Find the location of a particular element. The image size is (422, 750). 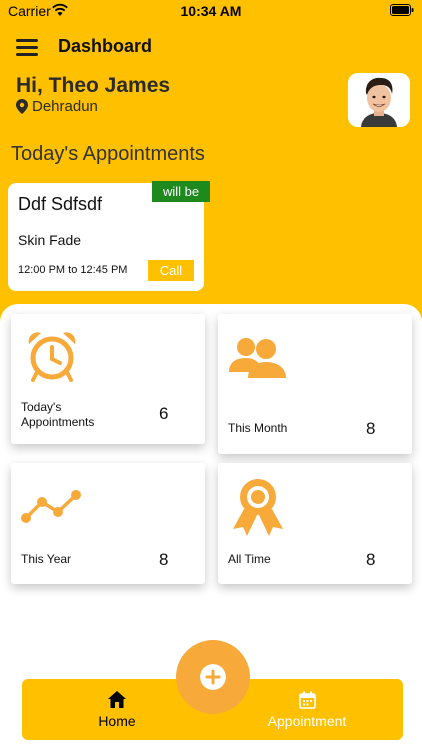

clock: 10:34 AM is located at coordinates (211, 11).